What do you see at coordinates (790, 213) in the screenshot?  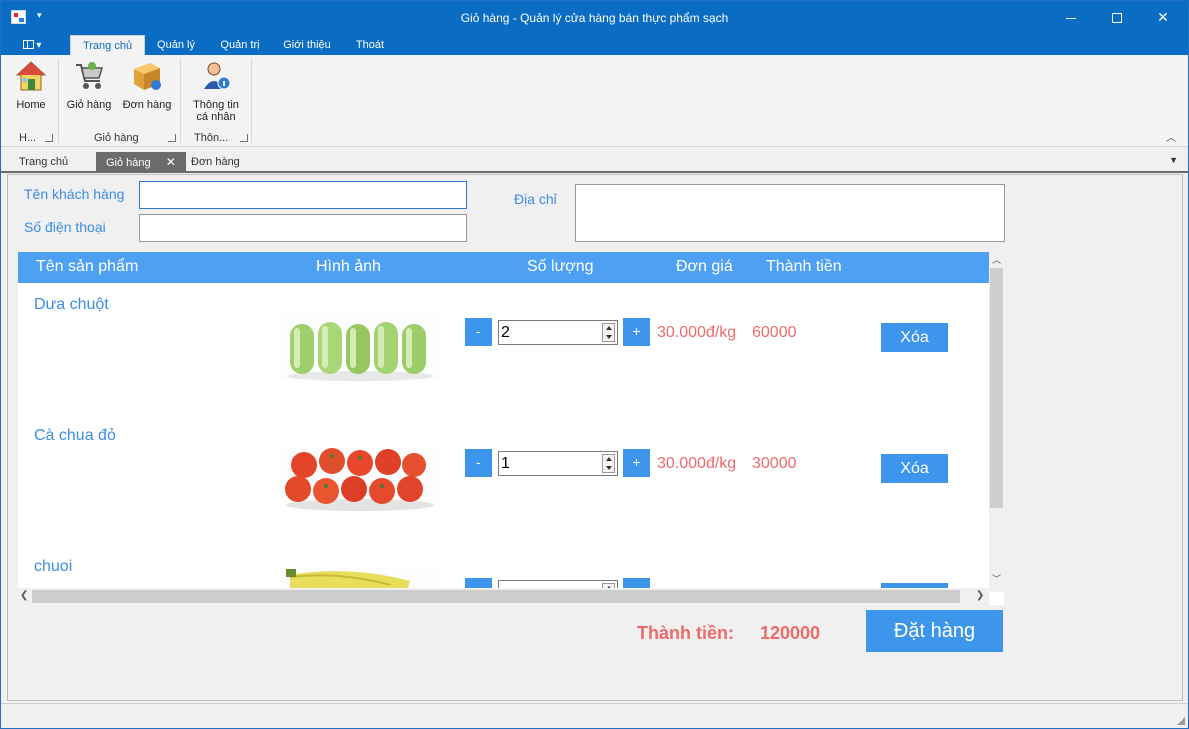 I see `address-input` at bounding box center [790, 213].